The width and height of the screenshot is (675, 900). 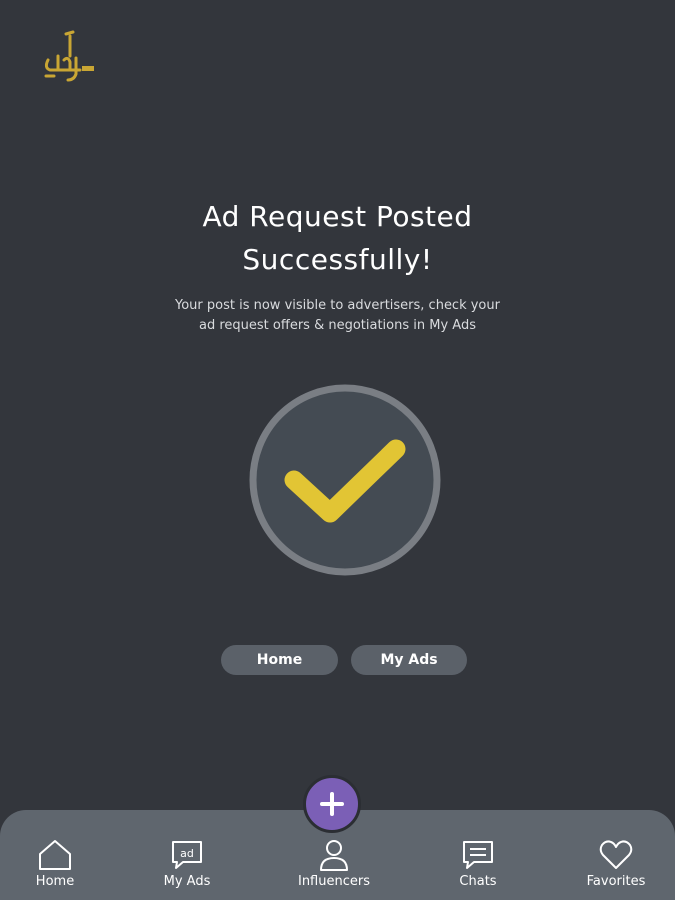 I want to click on heart-icon, so click(x=616, y=854).